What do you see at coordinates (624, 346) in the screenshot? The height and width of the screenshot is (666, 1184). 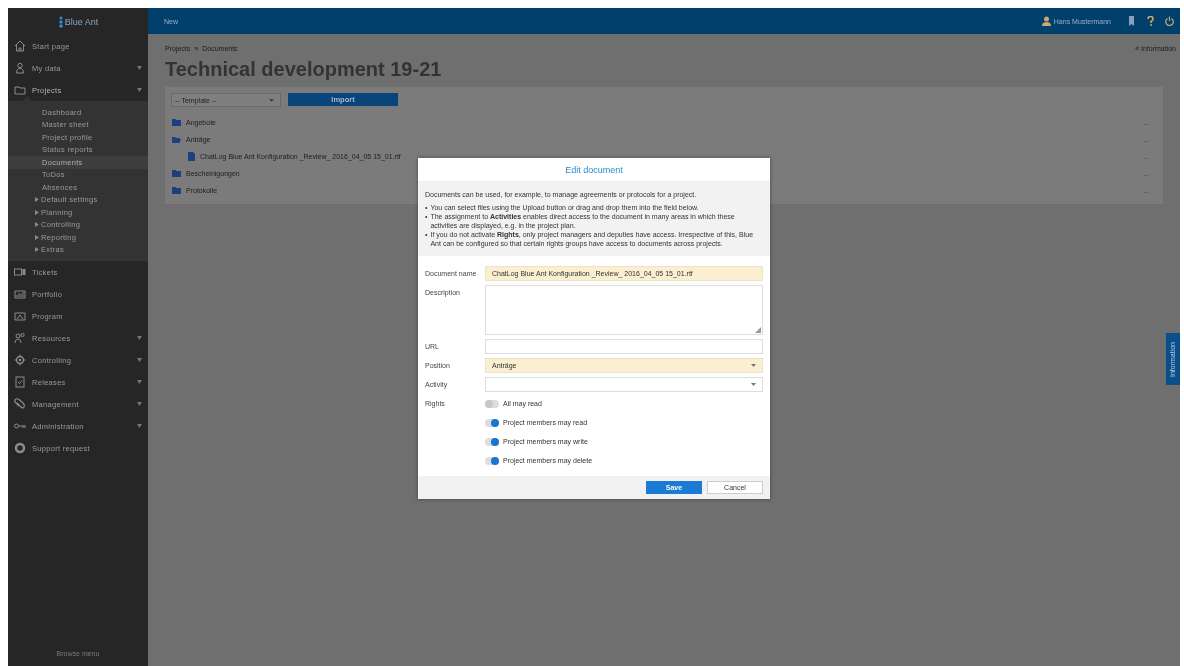 I see `input-field` at bounding box center [624, 346].